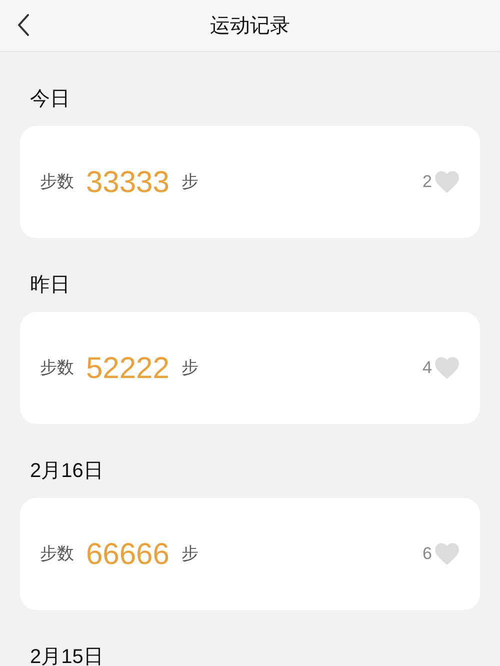 The height and width of the screenshot is (666, 500). Describe the element at coordinates (128, 368) in the screenshot. I see `step-count: 52222` at that location.